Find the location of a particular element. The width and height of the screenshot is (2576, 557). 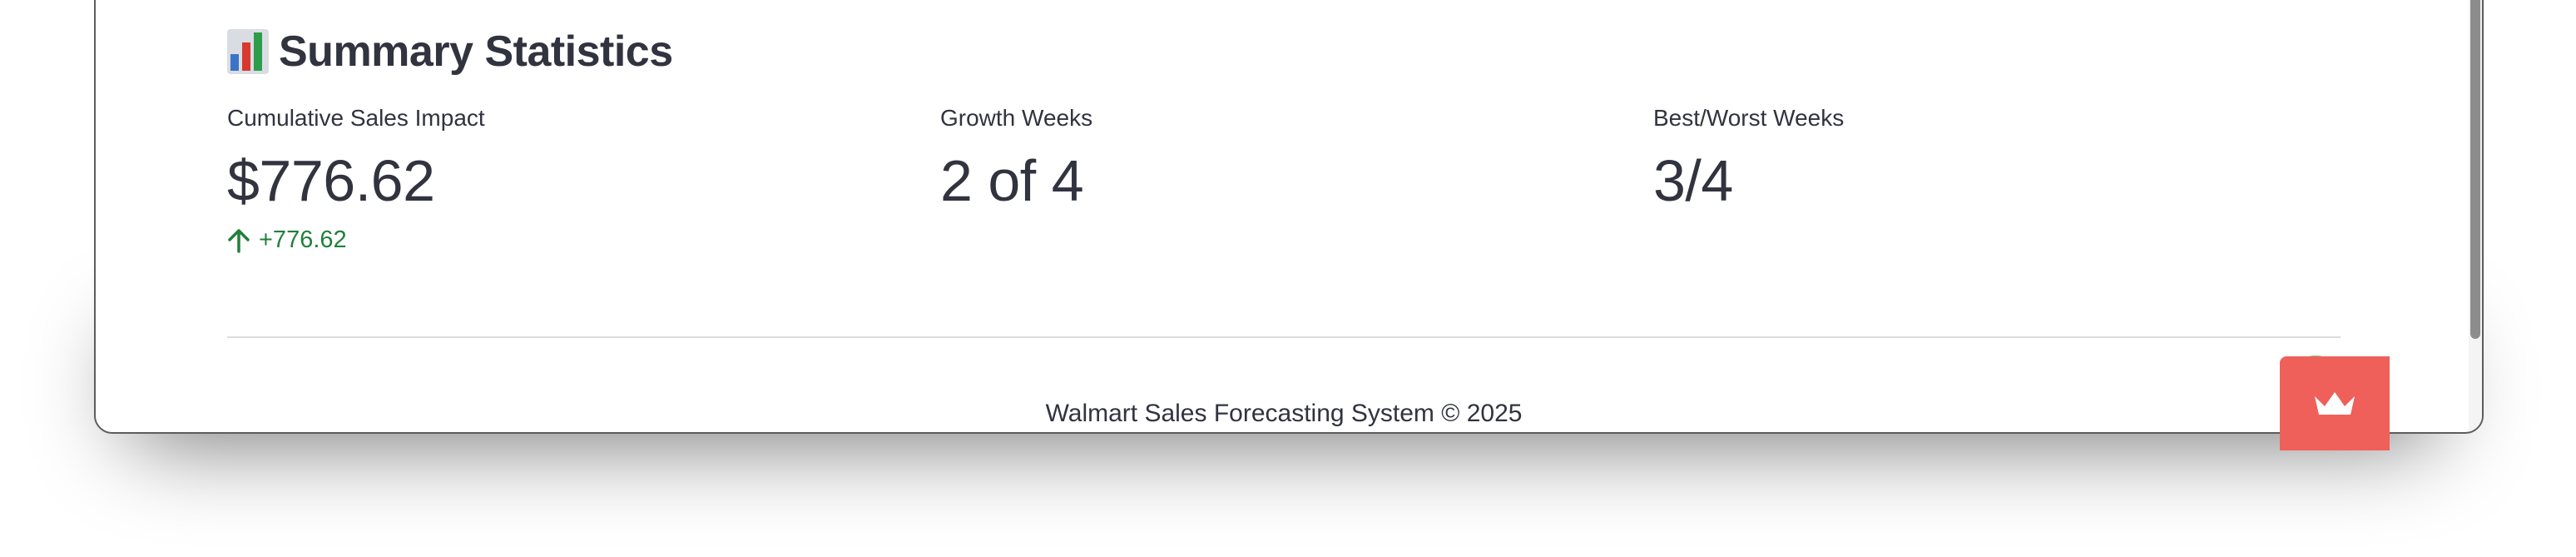

metric-label: Best/Worst Weeks is located at coordinates (1749, 118).